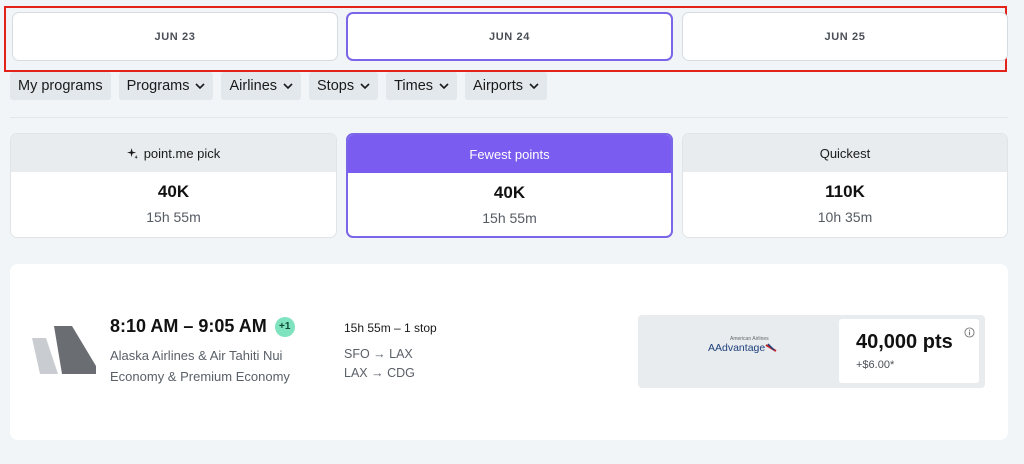 This screenshot has height=464, width=1024. Describe the element at coordinates (414, 86) in the screenshot. I see `times-label: Times` at that location.